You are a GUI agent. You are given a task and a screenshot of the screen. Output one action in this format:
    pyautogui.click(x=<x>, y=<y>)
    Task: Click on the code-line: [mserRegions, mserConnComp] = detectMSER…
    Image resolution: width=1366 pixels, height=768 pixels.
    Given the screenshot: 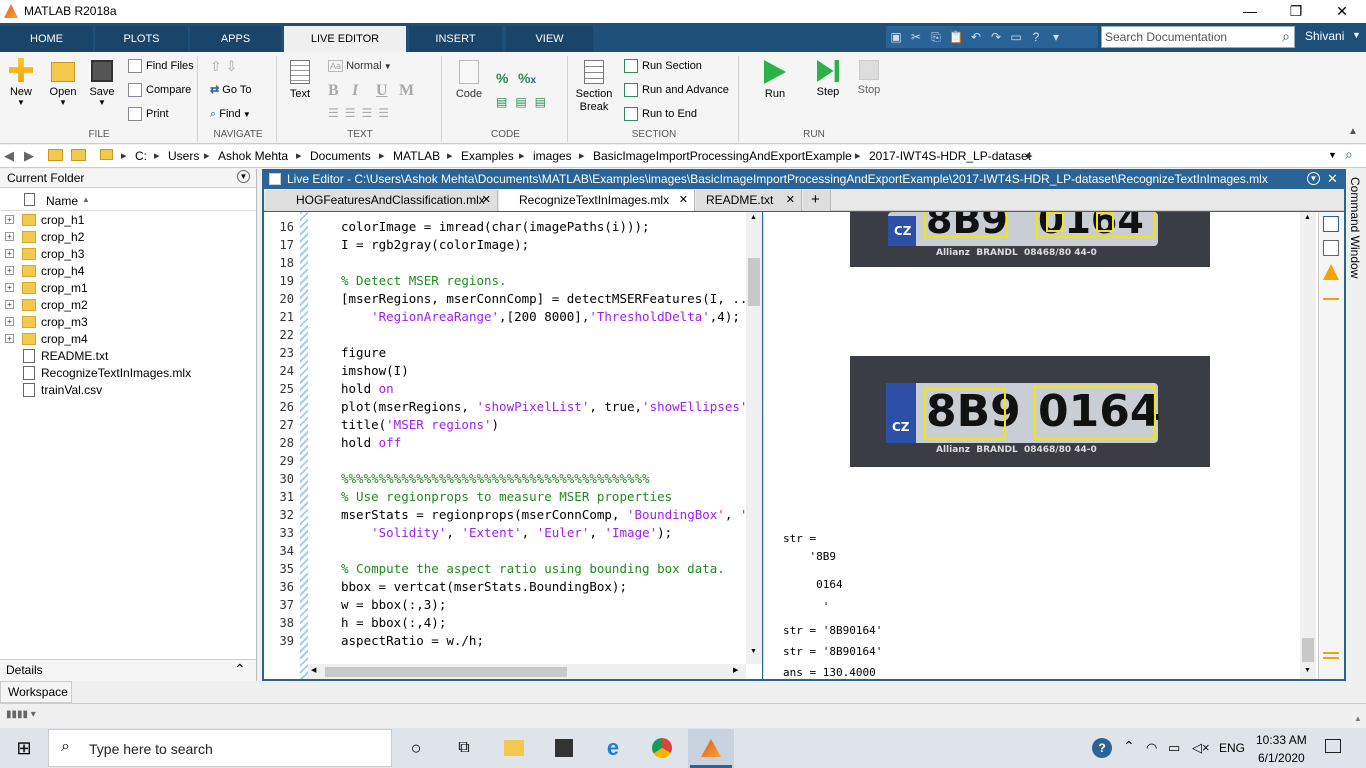 What is the action you would take?
    pyautogui.click(x=543, y=300)
    